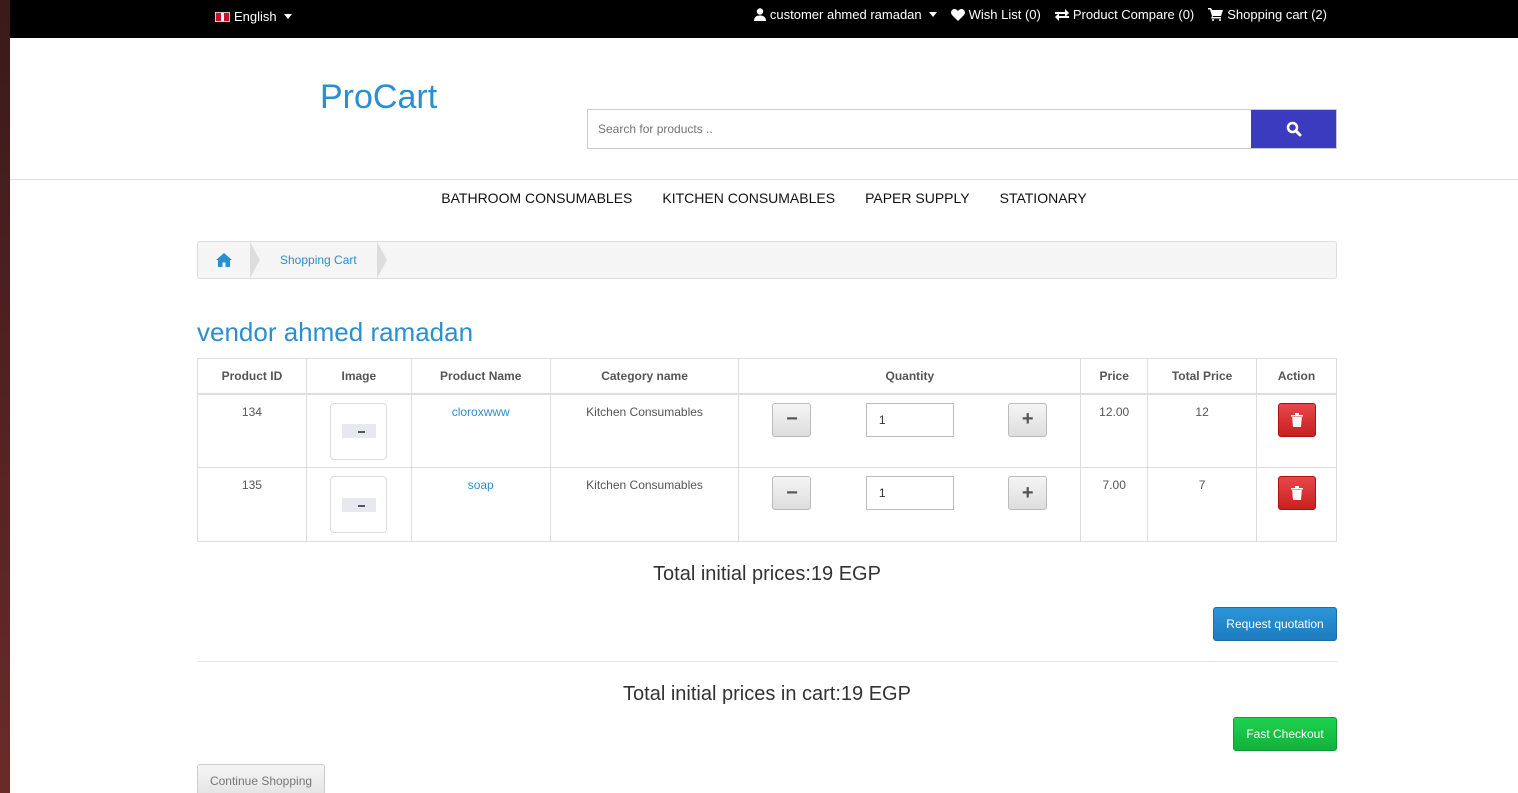 The height and width of the screenshot is (793, 1518). Describe the element at coordinates (919, 129) in the screenshot. I see `search-input` at that location.